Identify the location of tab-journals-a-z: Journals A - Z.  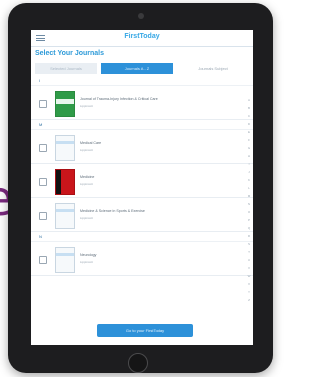
(137, 68).